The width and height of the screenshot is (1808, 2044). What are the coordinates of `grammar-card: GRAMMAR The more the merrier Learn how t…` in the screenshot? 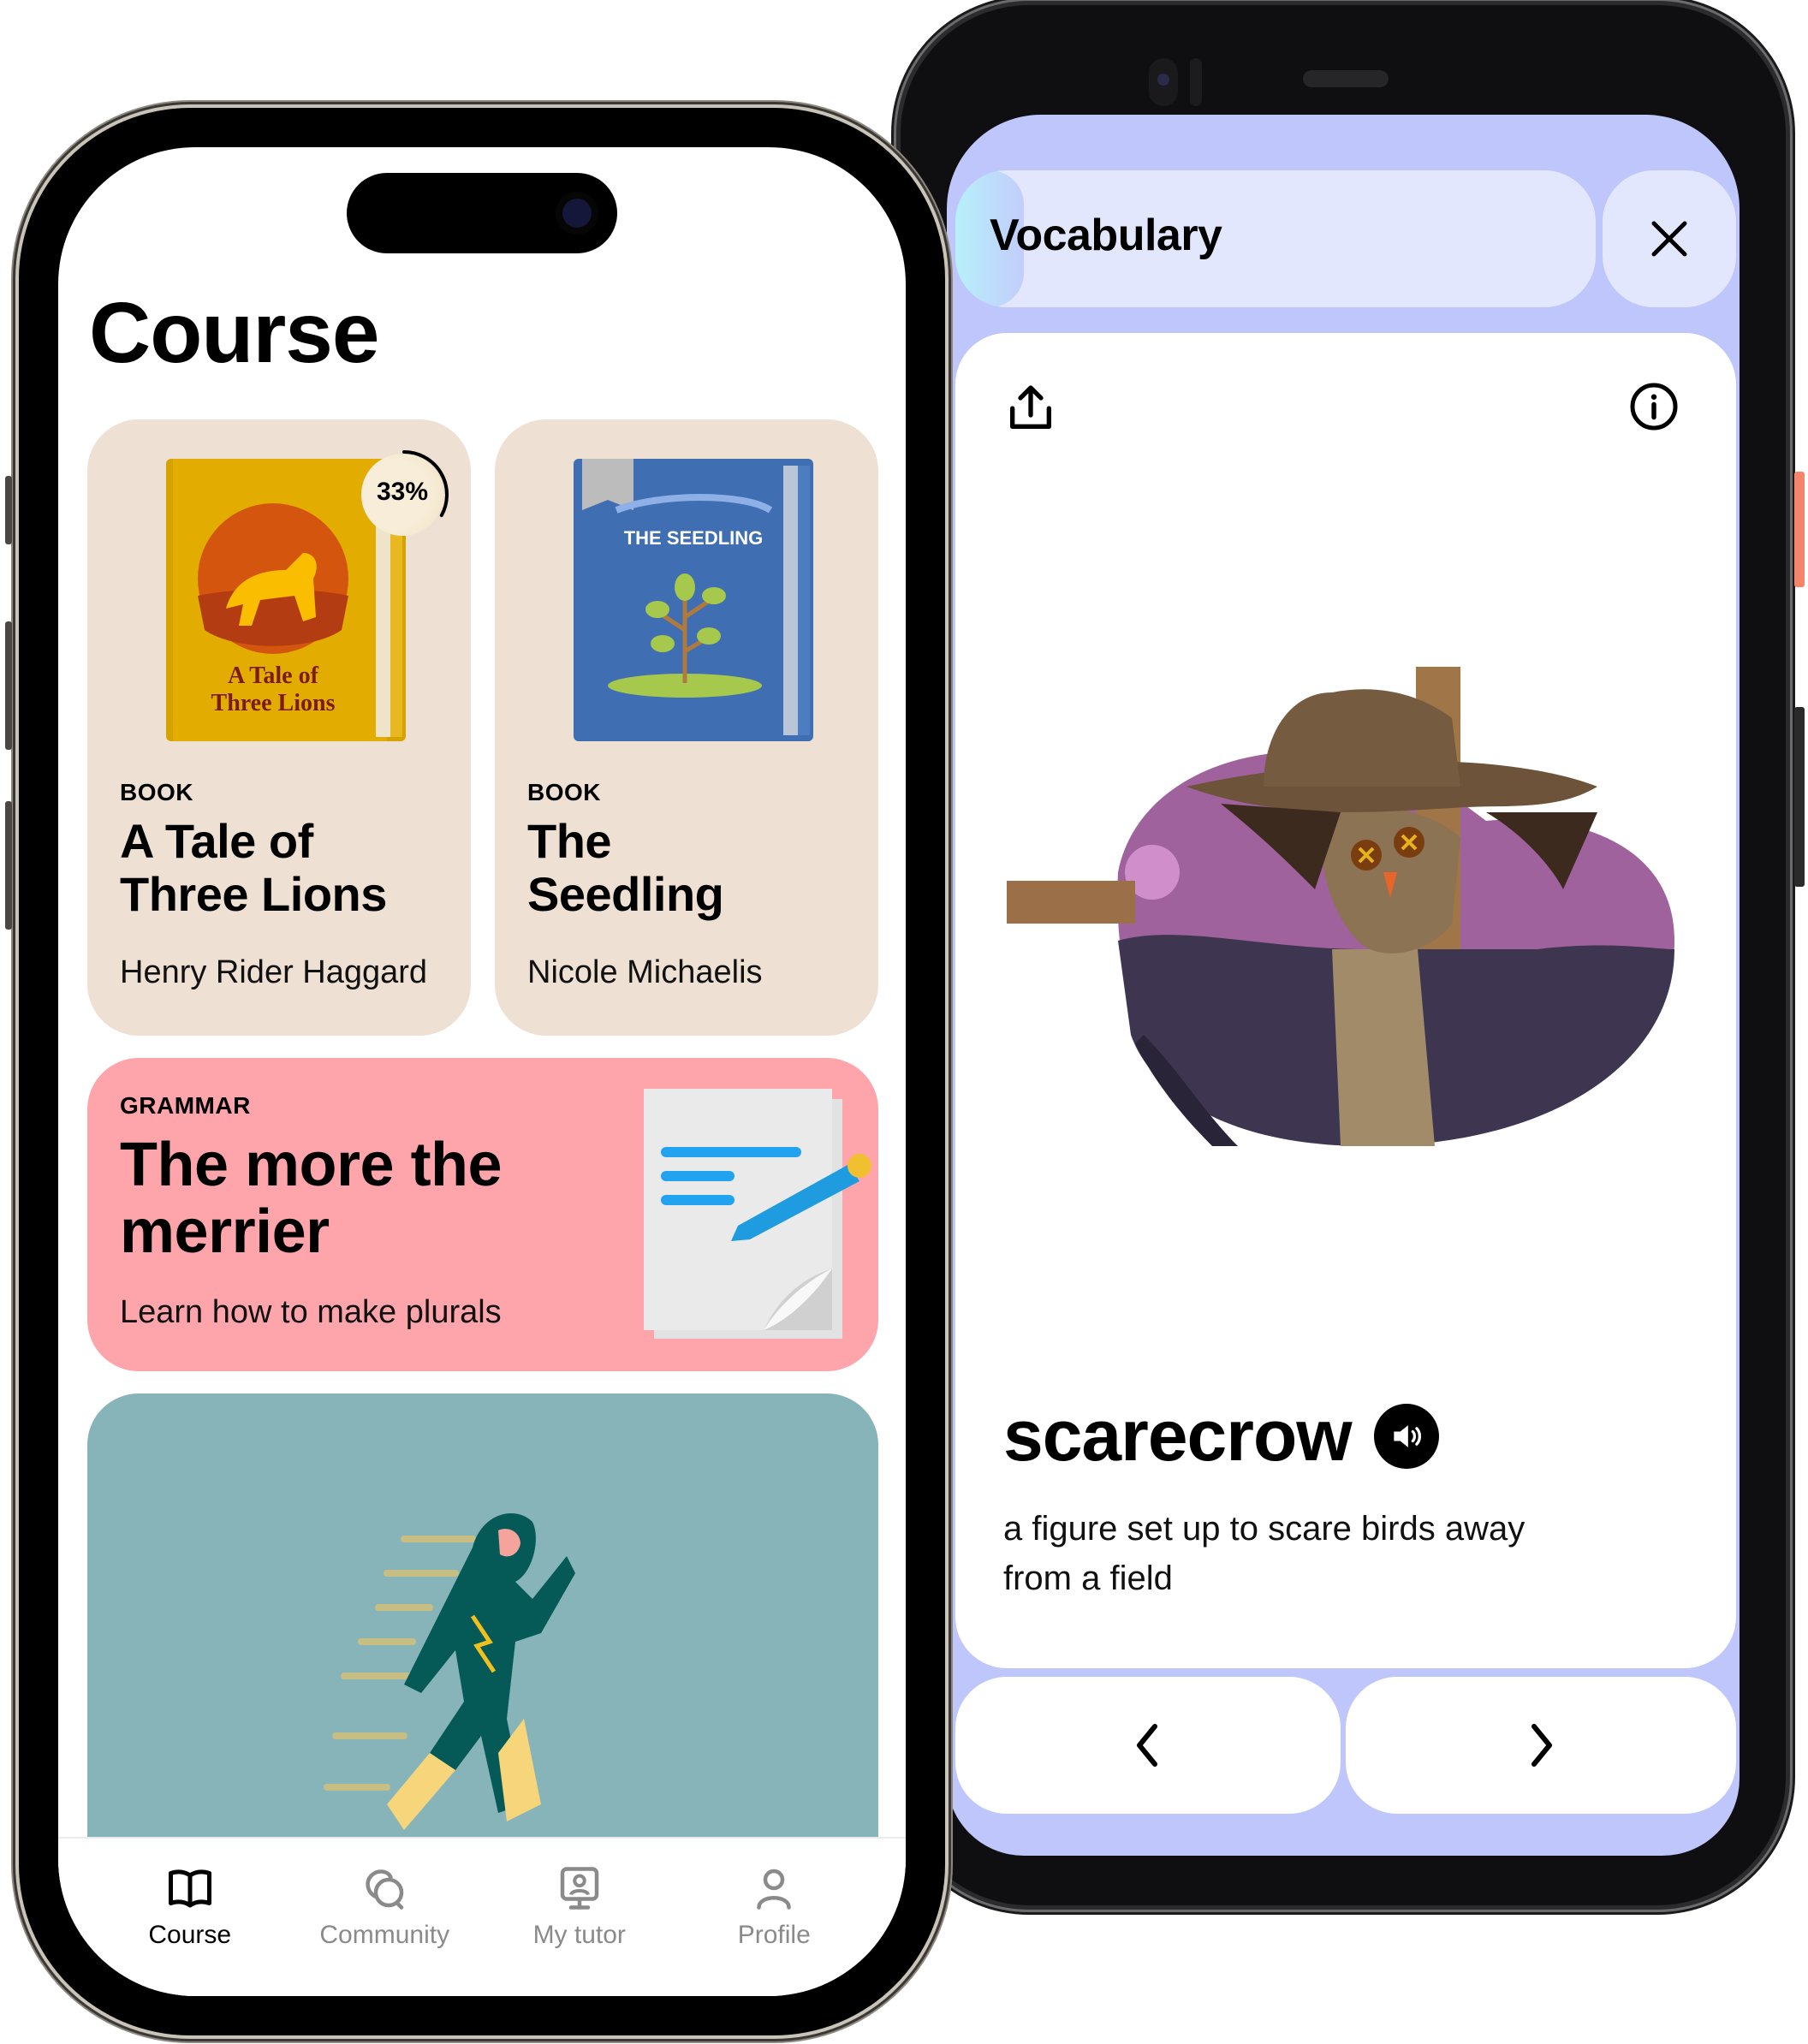 It's located at (483, 1214).